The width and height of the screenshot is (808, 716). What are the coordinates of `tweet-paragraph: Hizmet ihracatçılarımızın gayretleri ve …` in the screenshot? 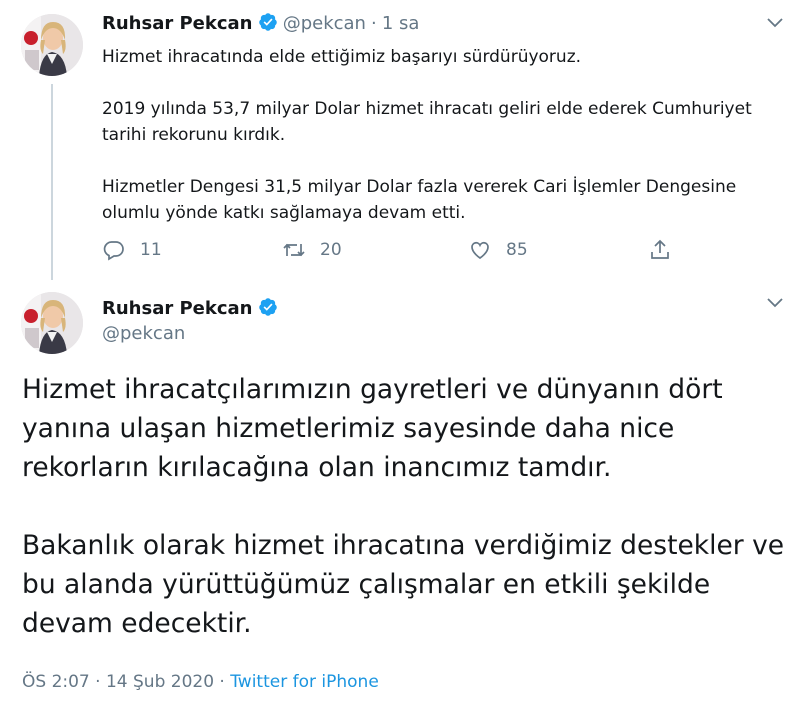 It's located at (372, 428).